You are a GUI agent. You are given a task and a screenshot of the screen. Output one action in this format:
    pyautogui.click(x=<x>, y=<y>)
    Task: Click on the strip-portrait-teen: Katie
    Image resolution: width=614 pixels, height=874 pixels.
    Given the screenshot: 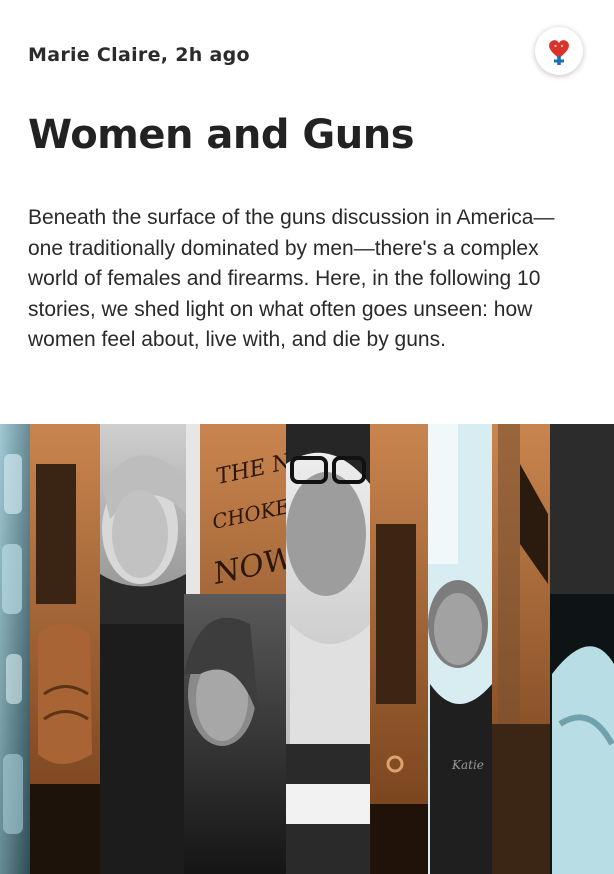 What is the action you would take?
    pyautogui.click(x=460, y=649)
    